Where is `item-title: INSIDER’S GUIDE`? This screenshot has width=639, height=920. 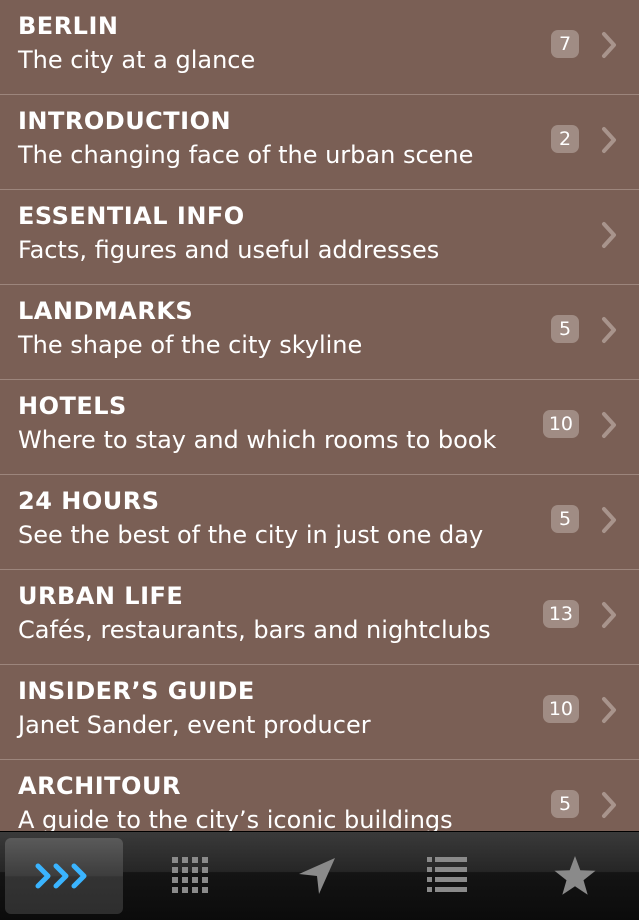 item-title: INSIDER’S GUIDE is located at coordinates (136, 691).